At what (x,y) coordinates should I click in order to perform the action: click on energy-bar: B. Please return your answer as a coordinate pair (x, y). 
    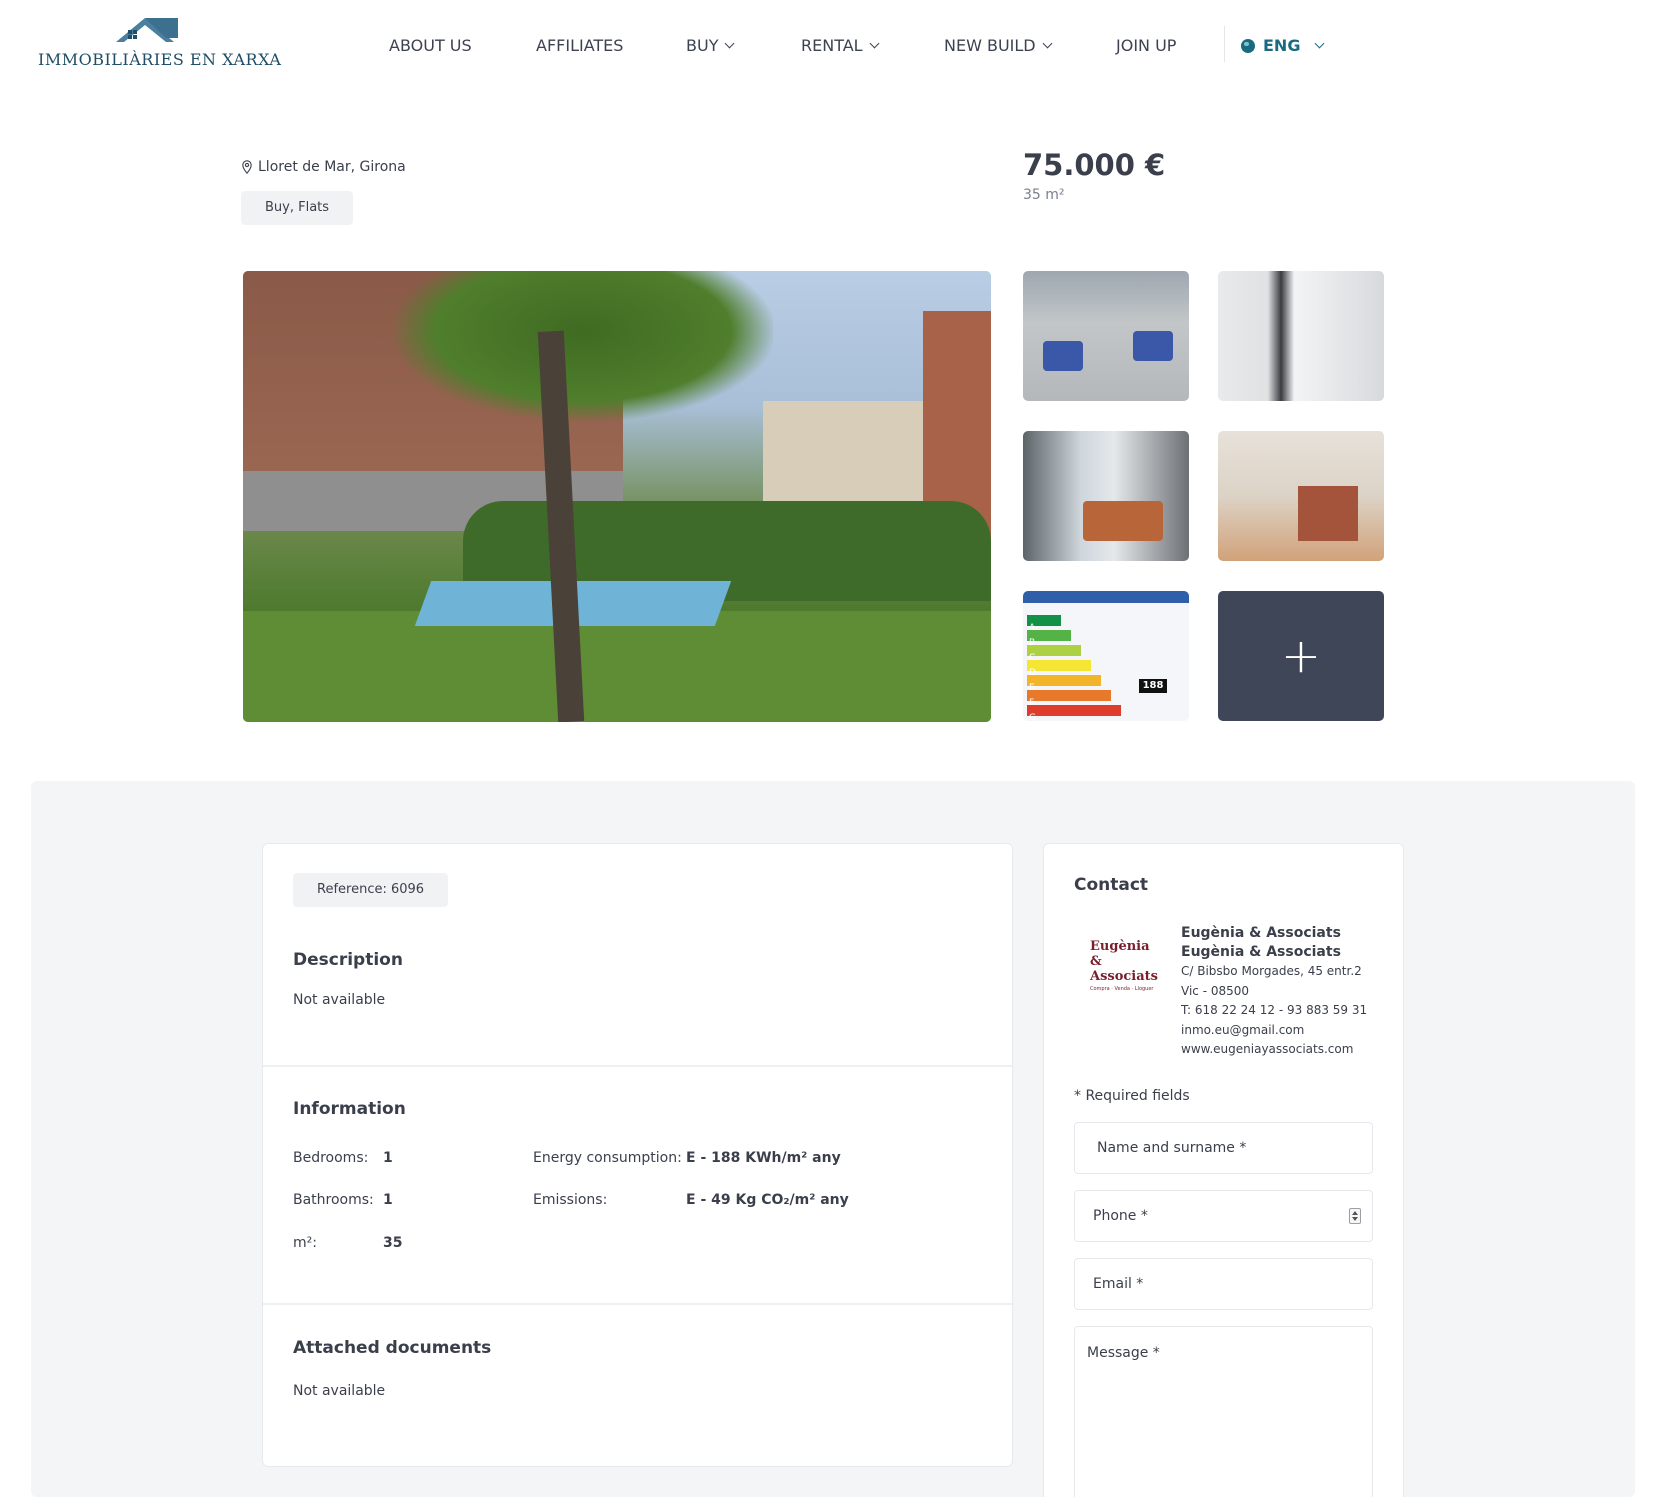
    Looking at the image, I should click on (1049, 639).